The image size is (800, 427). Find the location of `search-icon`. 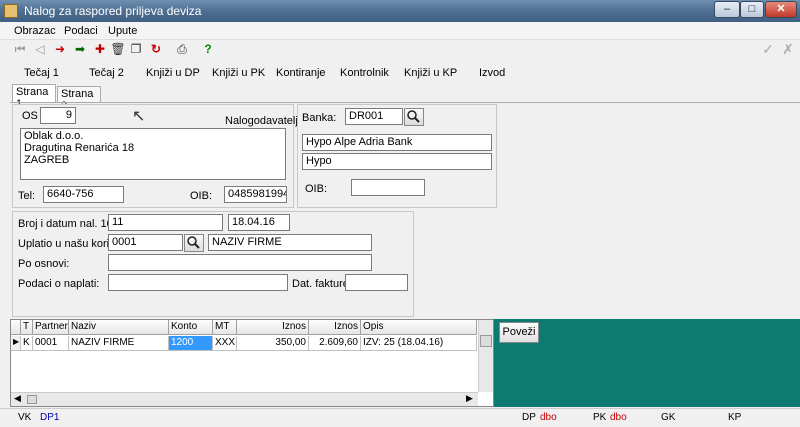

search-icon is located at coordinates (413, 116).